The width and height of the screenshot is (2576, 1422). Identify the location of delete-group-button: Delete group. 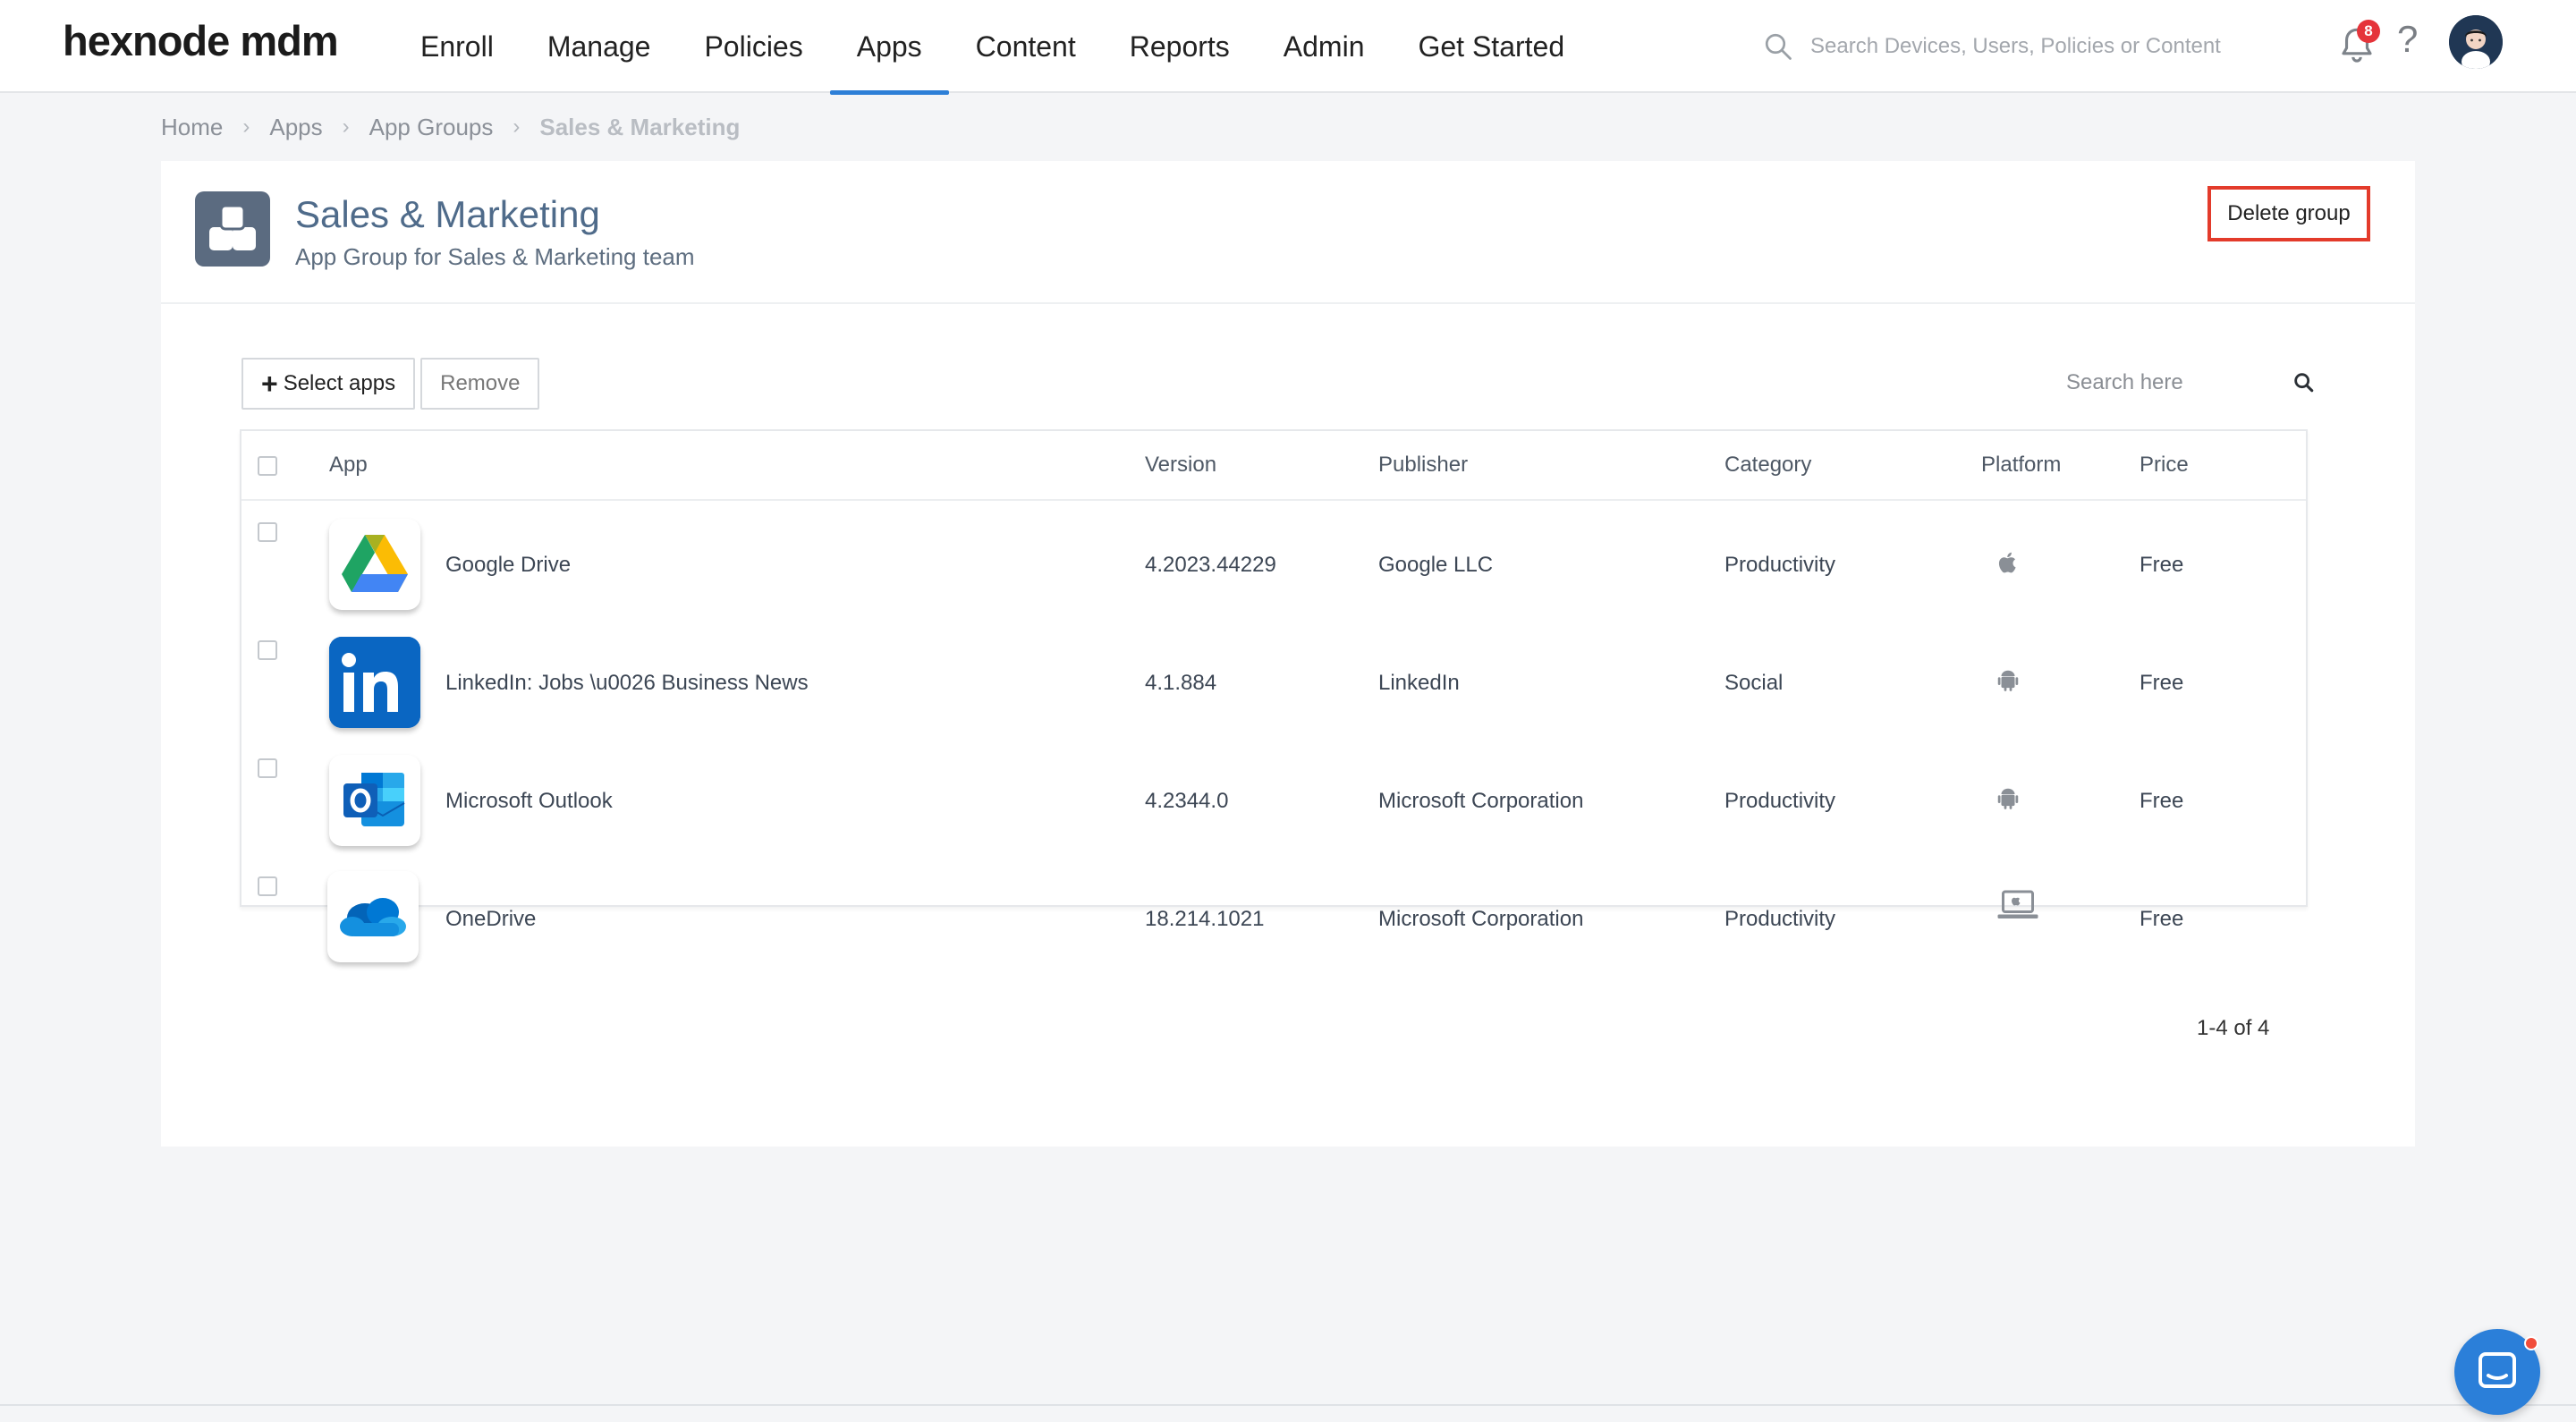
(2288, 213).